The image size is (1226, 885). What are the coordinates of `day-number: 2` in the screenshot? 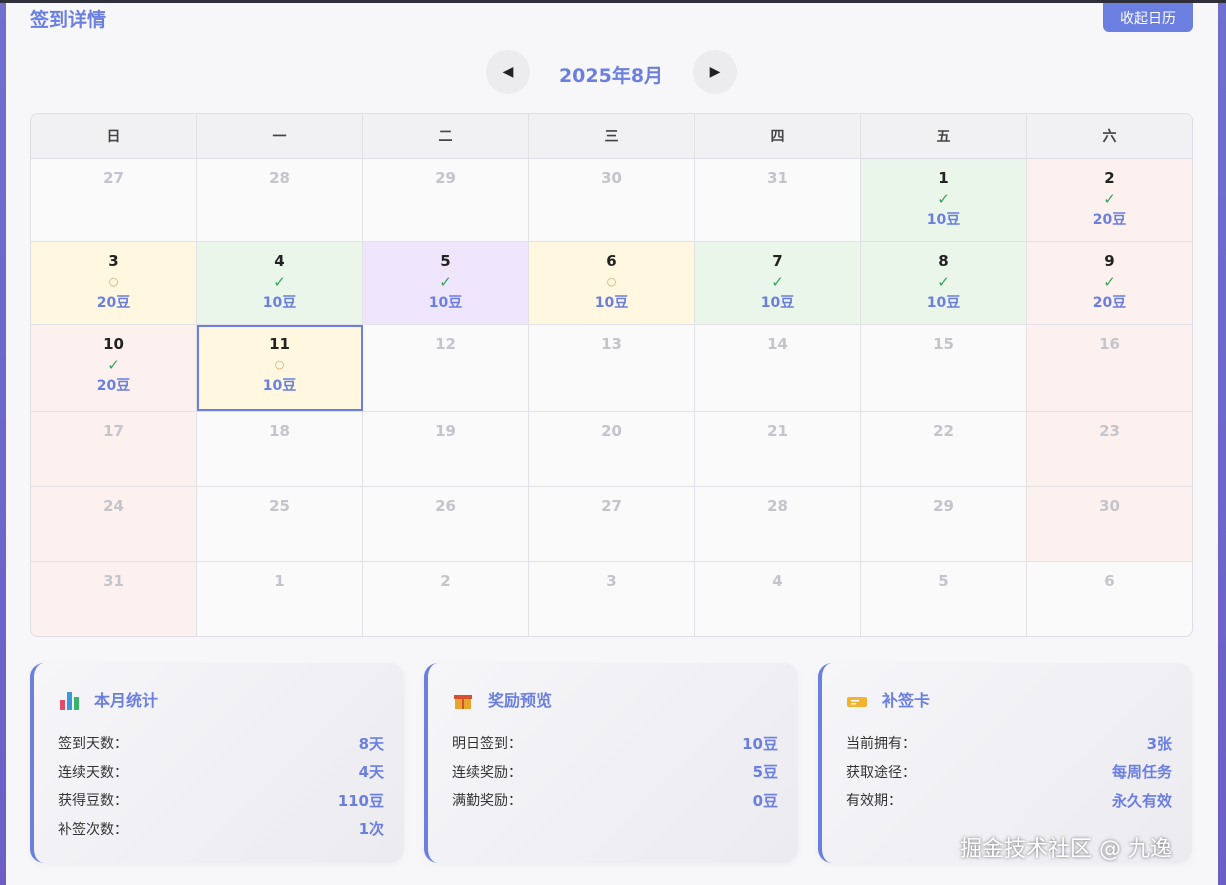 It's located at (1109, 178).